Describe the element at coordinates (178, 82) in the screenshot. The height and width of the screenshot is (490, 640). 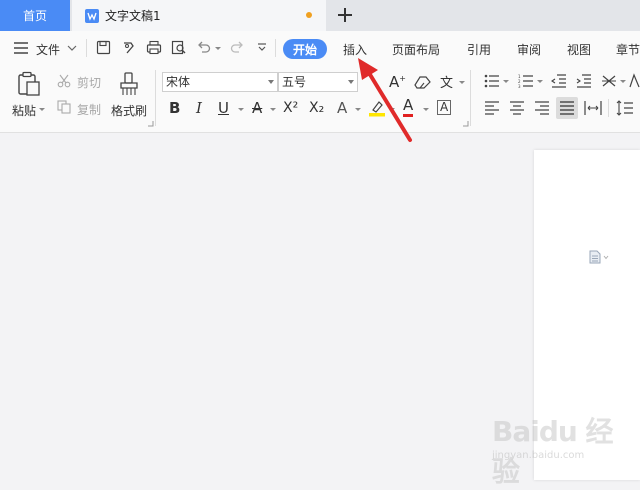
I see `font-name-value: 宋体` at that location.